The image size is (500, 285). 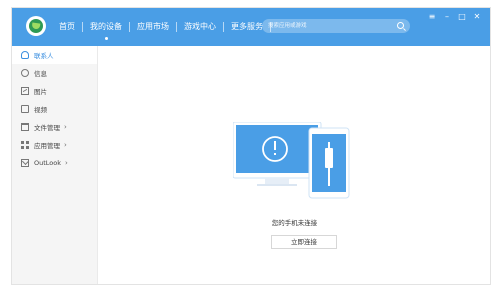 What do you see at coordinates (40, 74) in the screenshot?
I see `sidebar-item-label: 信息` at bounding box center [40, 74].